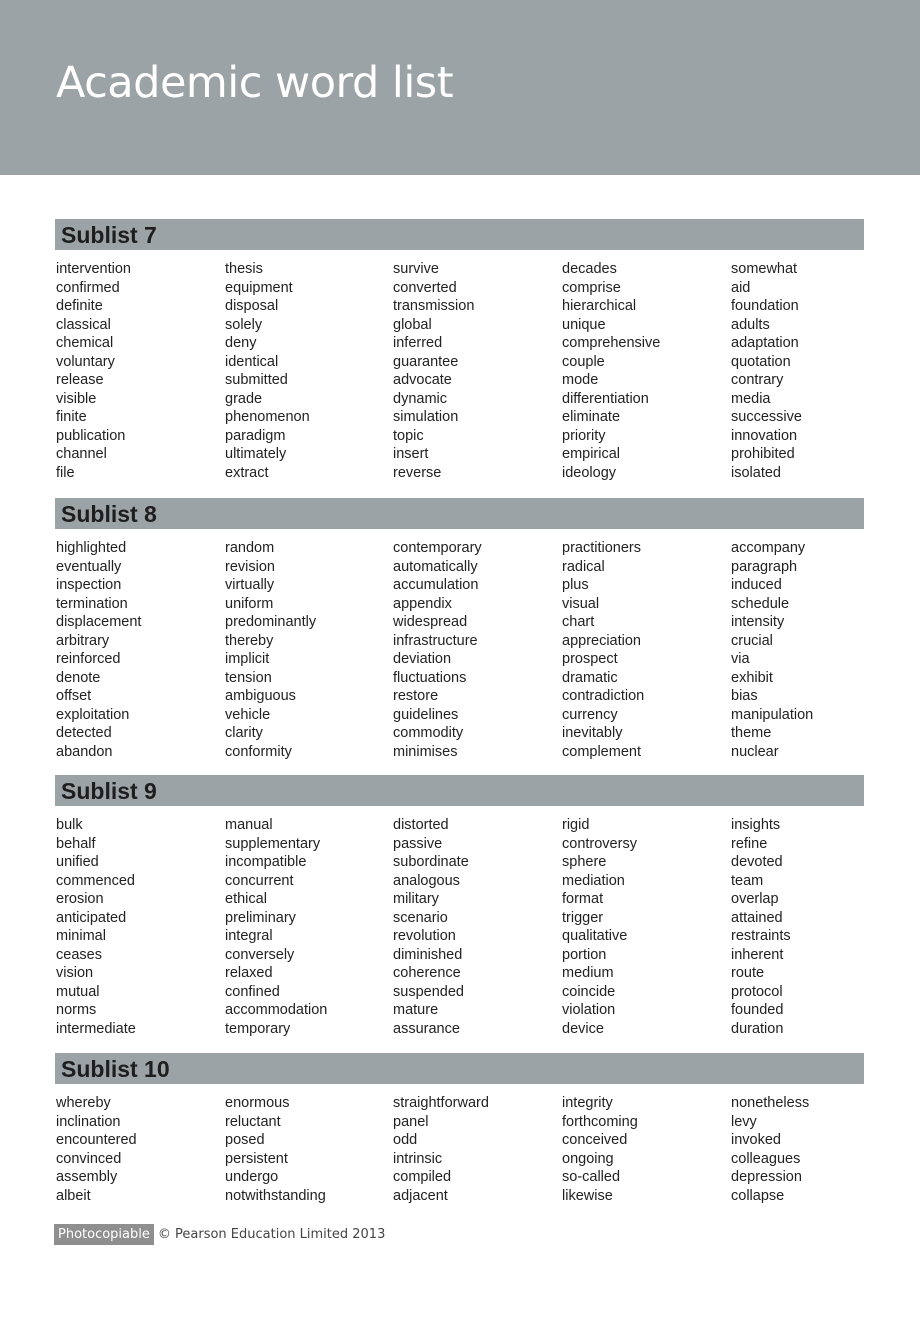 The width and height of the screenshot is (920, 1324). What do you see at coordinates (421, 825) in the screenshot?
I see `word-item: distorted` at bounding box center [421, 825].